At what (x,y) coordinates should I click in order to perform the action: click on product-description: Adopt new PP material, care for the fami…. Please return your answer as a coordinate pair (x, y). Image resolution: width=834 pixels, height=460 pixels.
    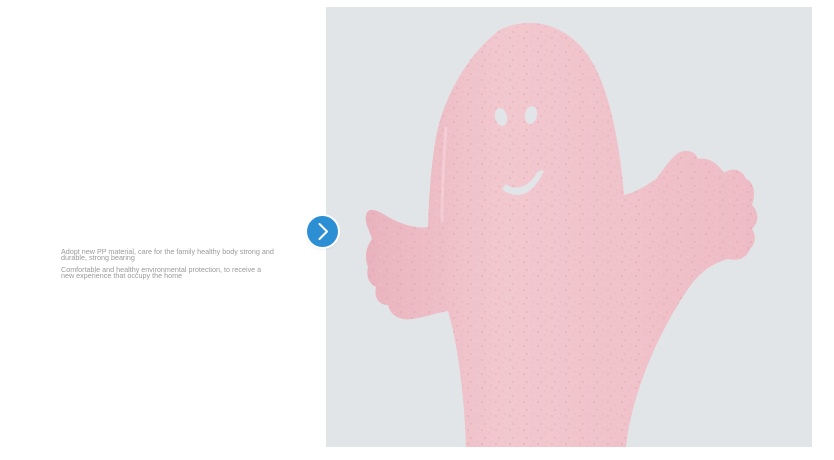
    Looking at the image, I should click on (168, 265).